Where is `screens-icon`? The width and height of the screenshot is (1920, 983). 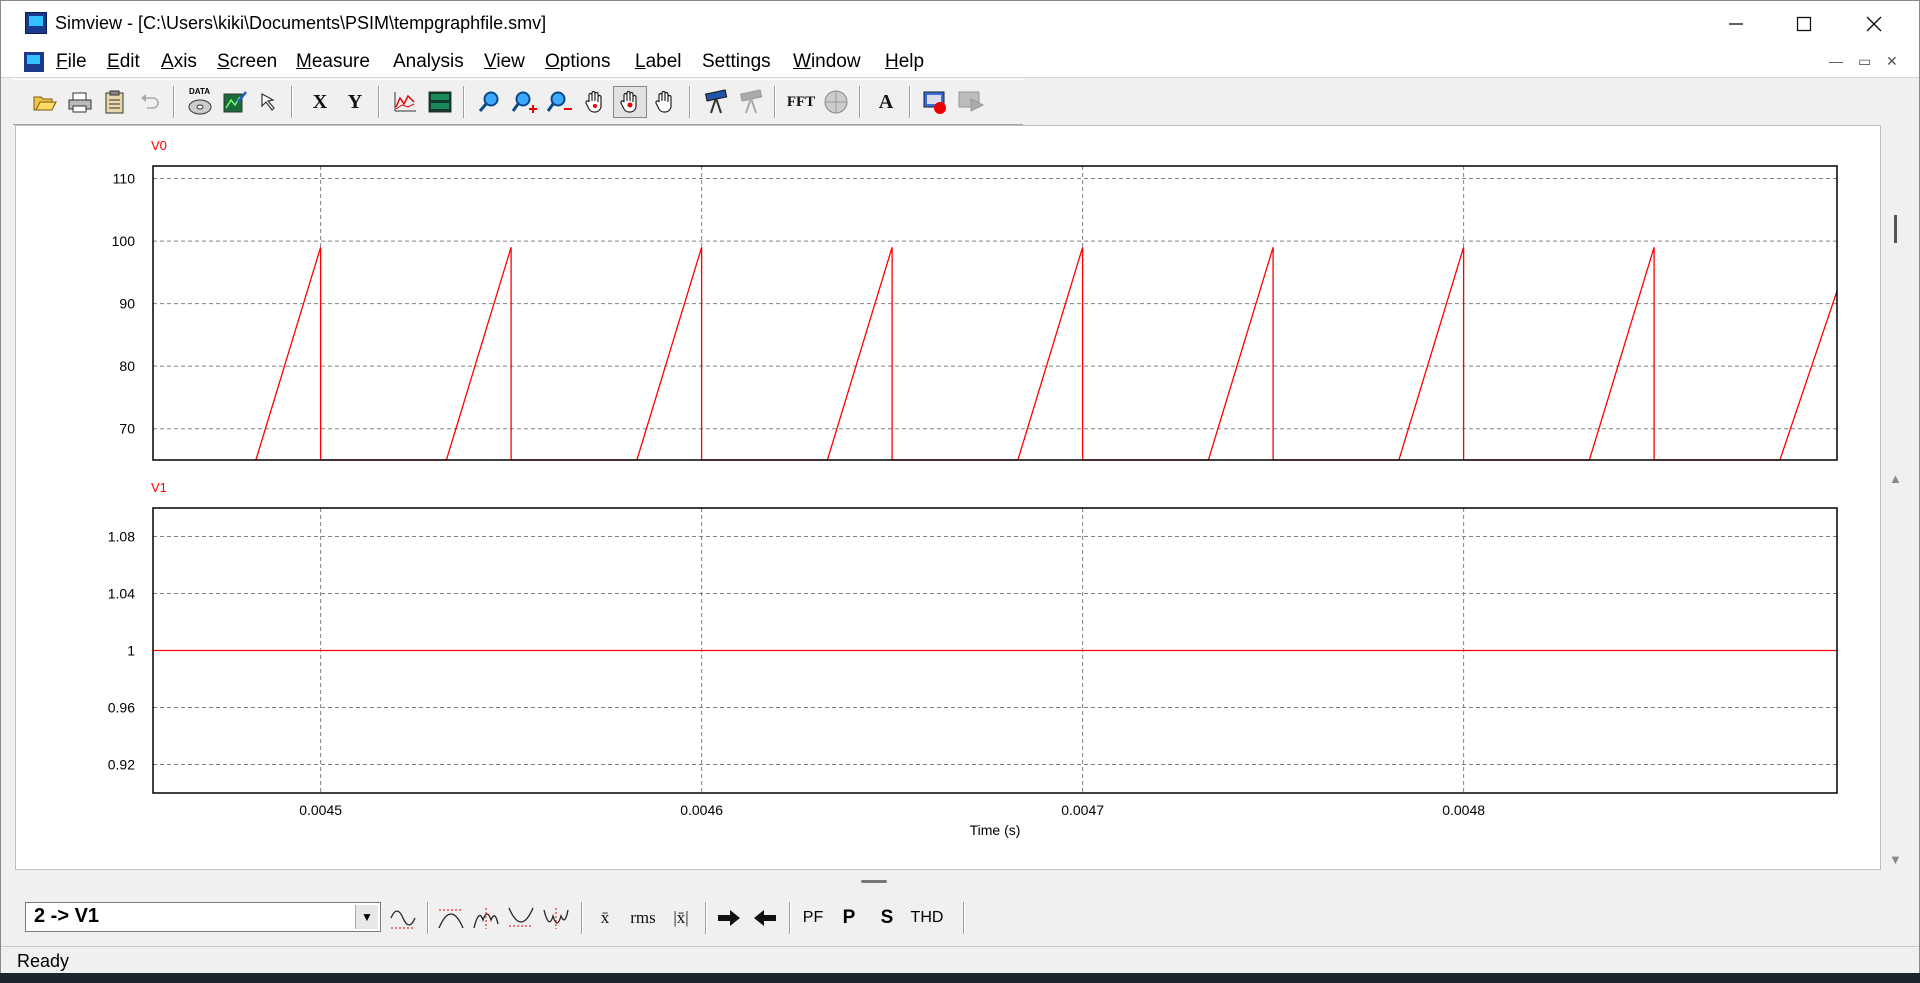
screens-icon is located at coordinates (440, 102).